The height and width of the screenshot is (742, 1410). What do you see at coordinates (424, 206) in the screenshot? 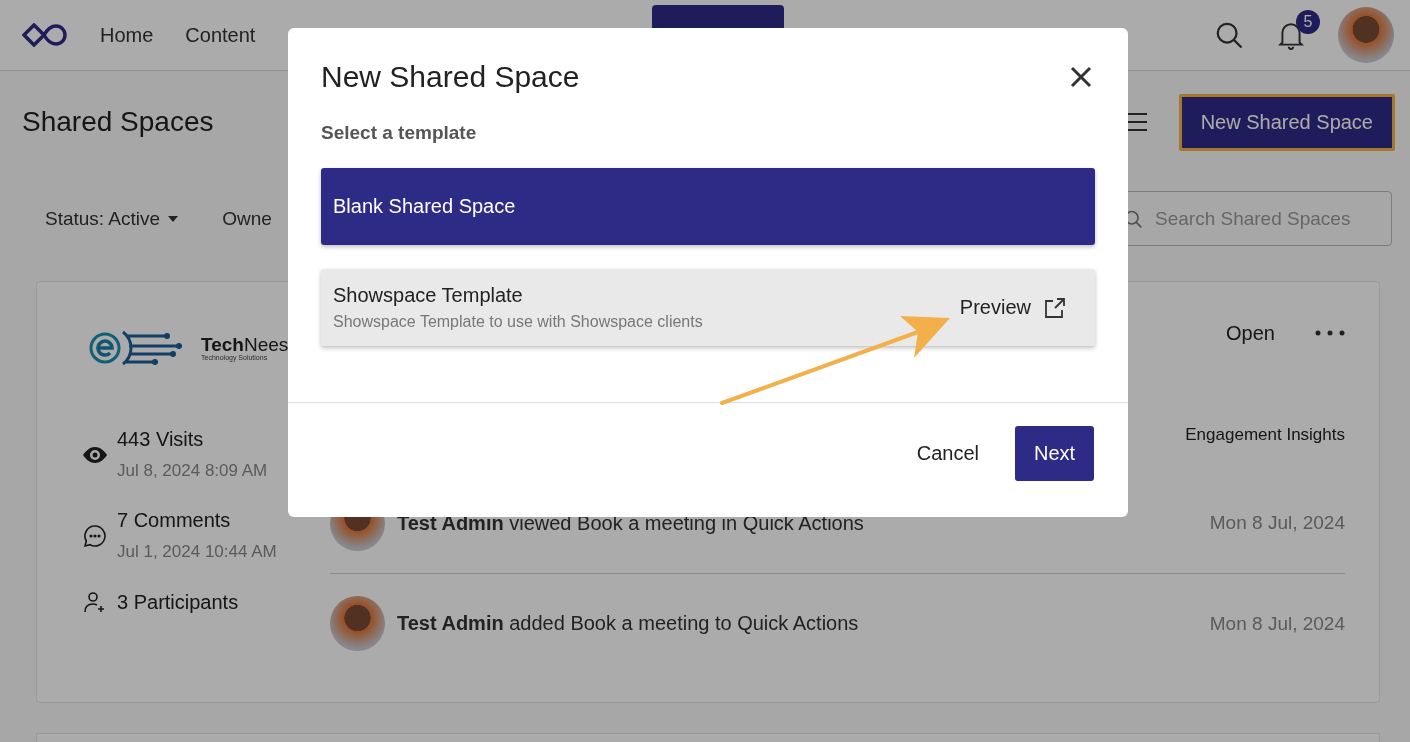
I see `template-title: Blank Shared Space` at bounding box center [424, 206].